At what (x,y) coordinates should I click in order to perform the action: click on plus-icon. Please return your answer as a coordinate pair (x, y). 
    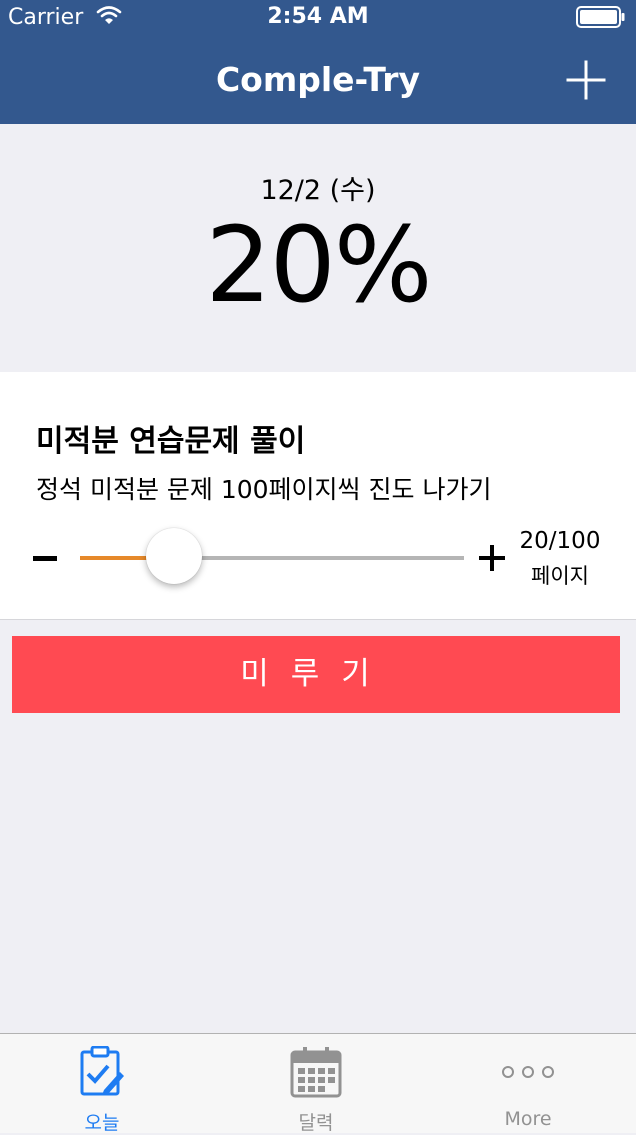
    Looking at the image, I should click on (586, 80).